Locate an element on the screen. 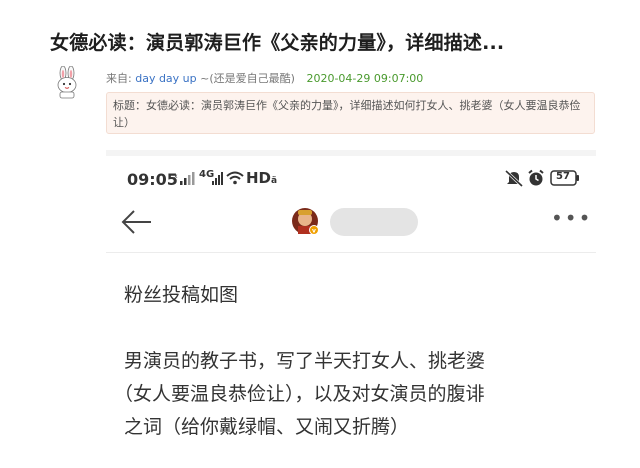 Image resolution: width=640 pixels, height=468 pixels. svg-text: x is located at coordinates (176, 176).